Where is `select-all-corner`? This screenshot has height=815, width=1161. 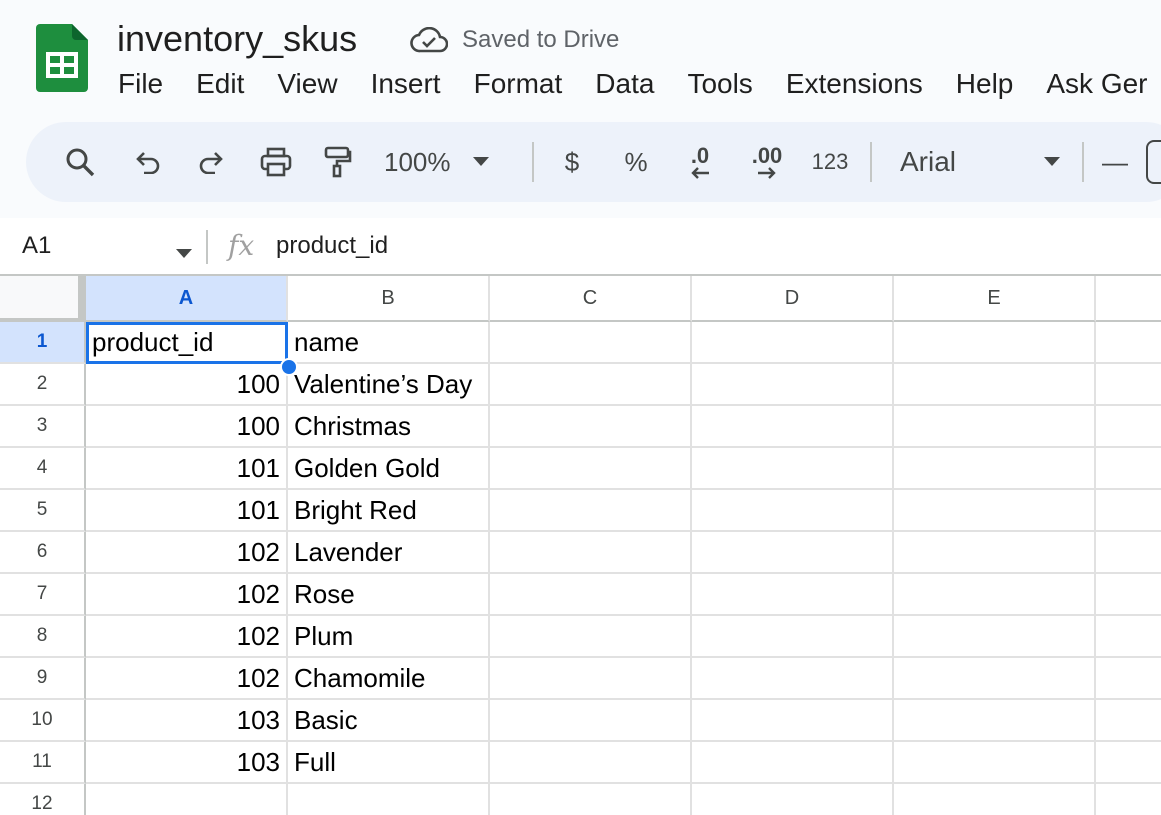 select-all-corner is located at coordinates (43, 299).